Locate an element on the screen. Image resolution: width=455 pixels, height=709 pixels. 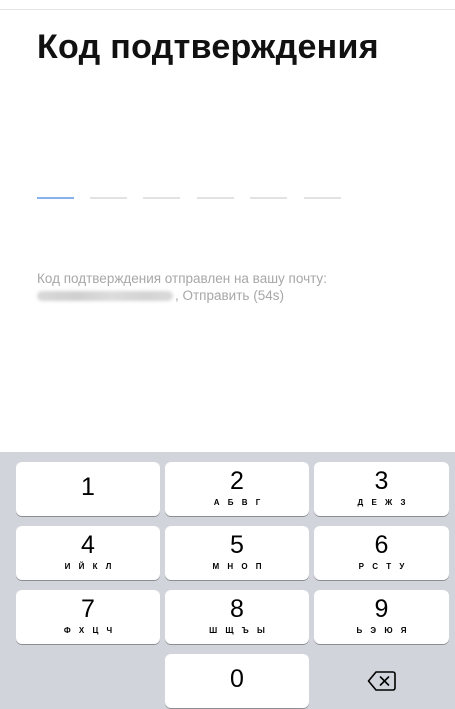
key-letters: Д Е Ж З is located at coordinates (383, 502).